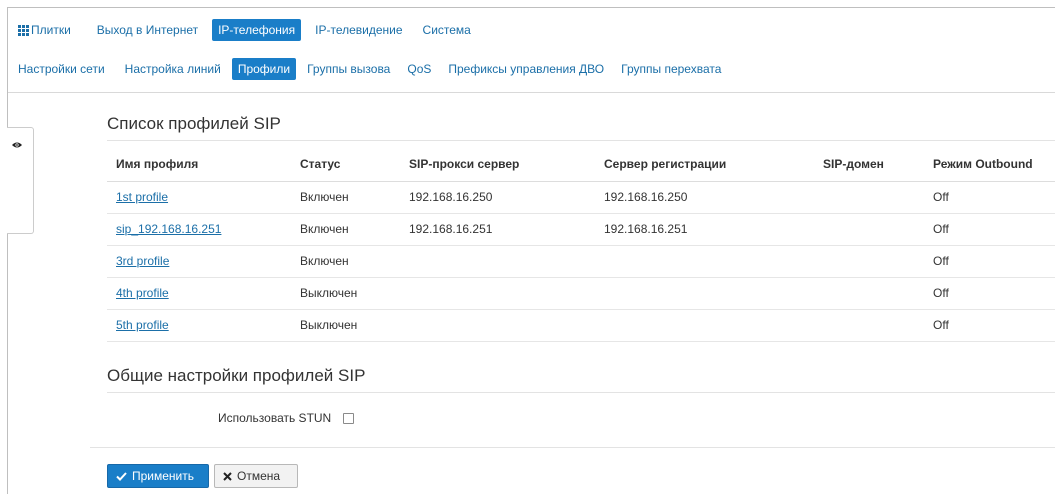  I want to click on profile-link: sip_192.168.16.251, so click(168, 229).